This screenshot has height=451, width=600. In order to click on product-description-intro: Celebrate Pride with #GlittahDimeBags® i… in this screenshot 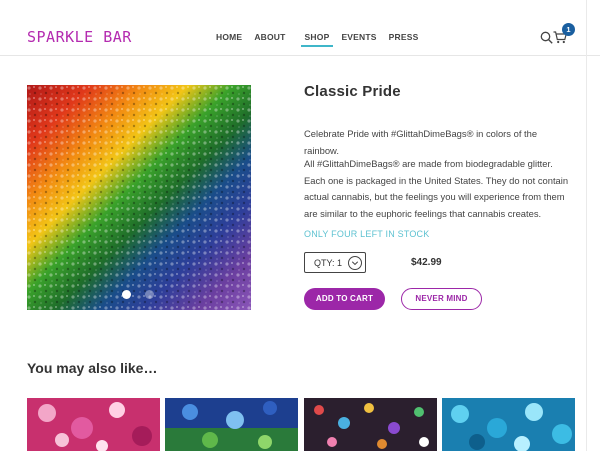, I will do `click(421, 142)`.